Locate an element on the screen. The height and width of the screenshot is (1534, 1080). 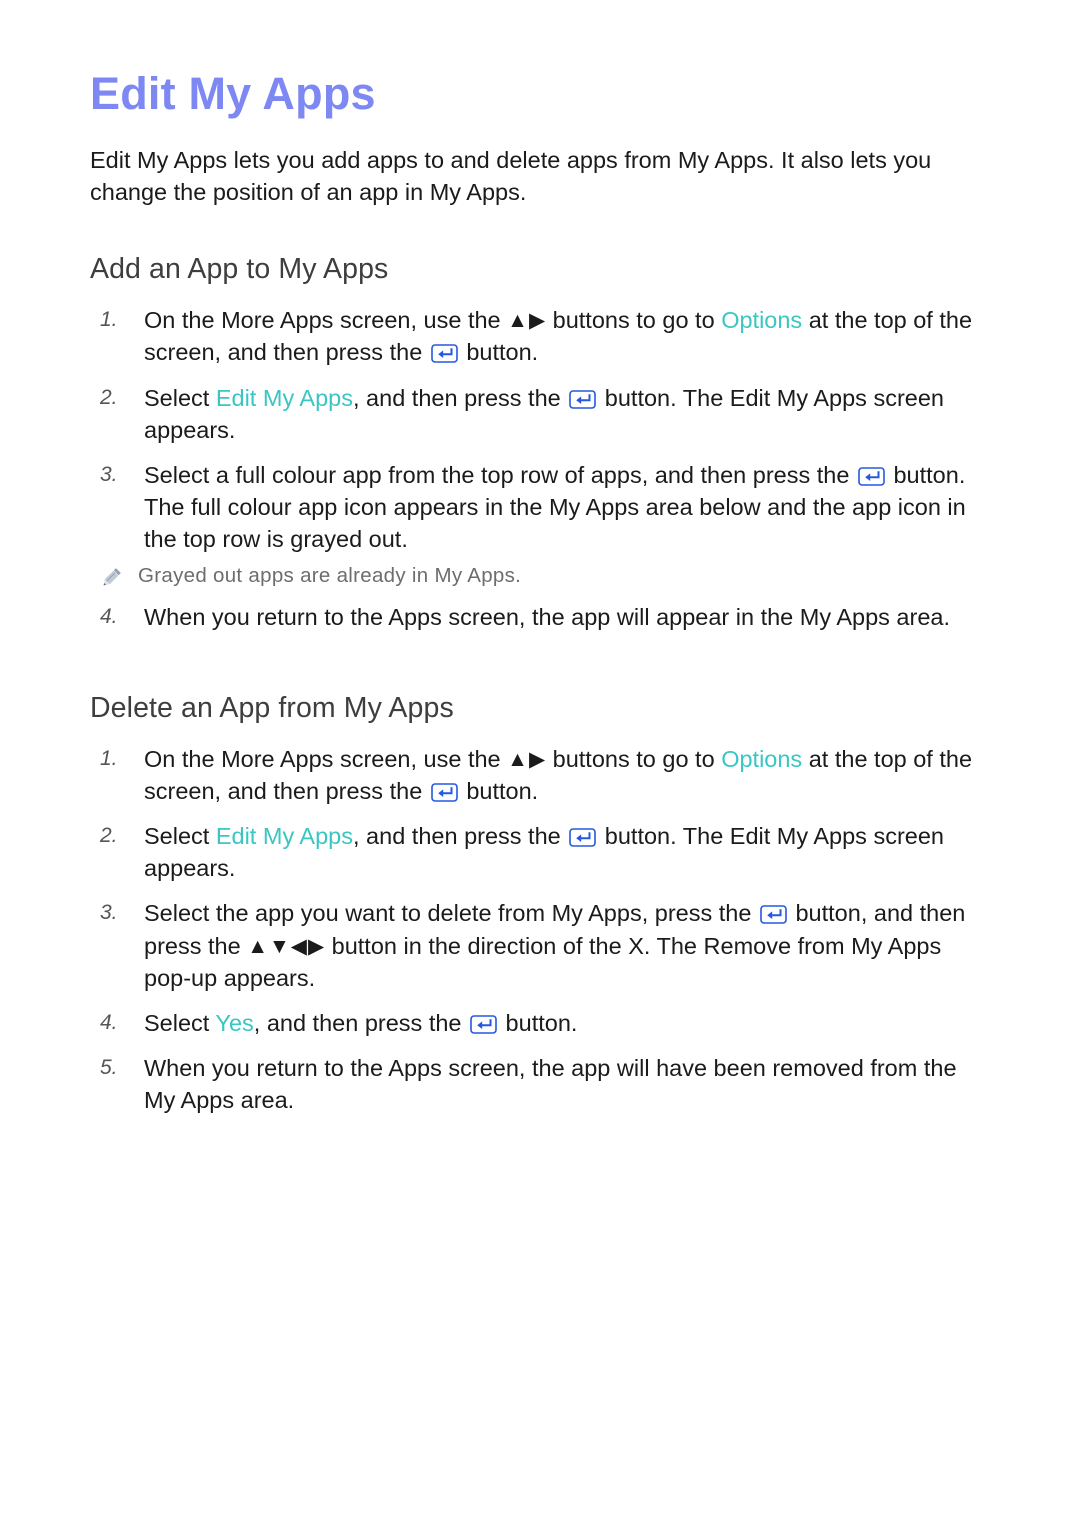
arrow-left-icon: ◀ is located at coordinates (299, 946).